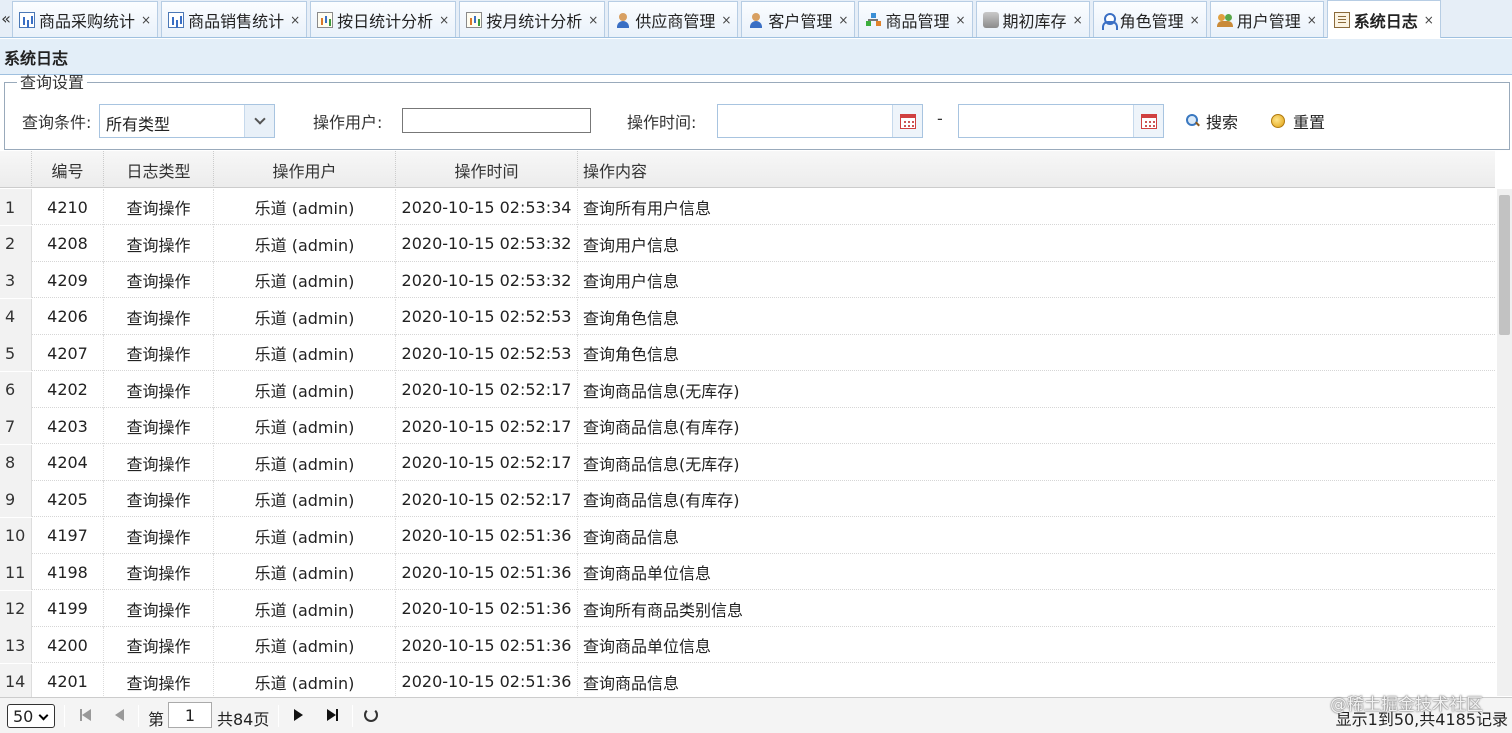  Describe the element at coordinates (487, 243) in the screenshot. I see `cell-time: 2020-10-15 02:53:32` at that location.